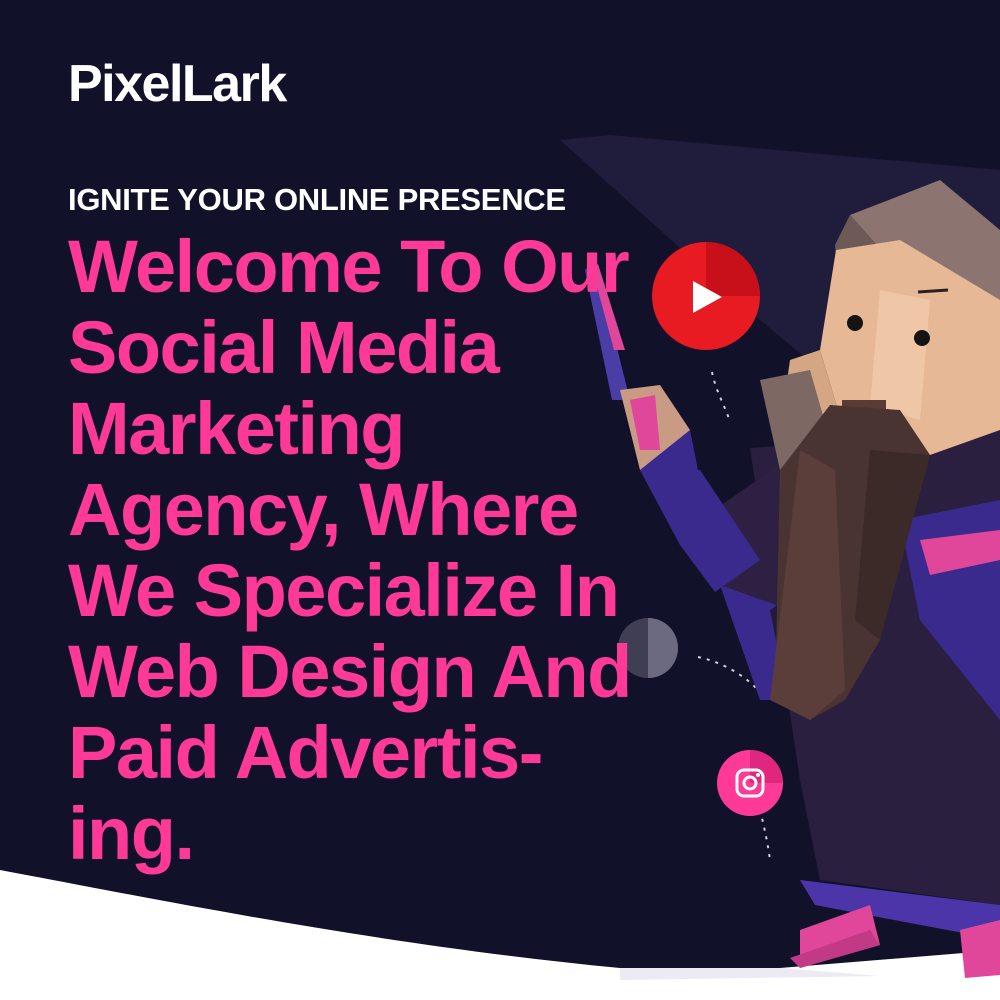 This screenshot has height=1000, width=1000. Describe the element at coordinates (323, 509) in the screenshot. I see `headline-line: Agency, Where` at that location.